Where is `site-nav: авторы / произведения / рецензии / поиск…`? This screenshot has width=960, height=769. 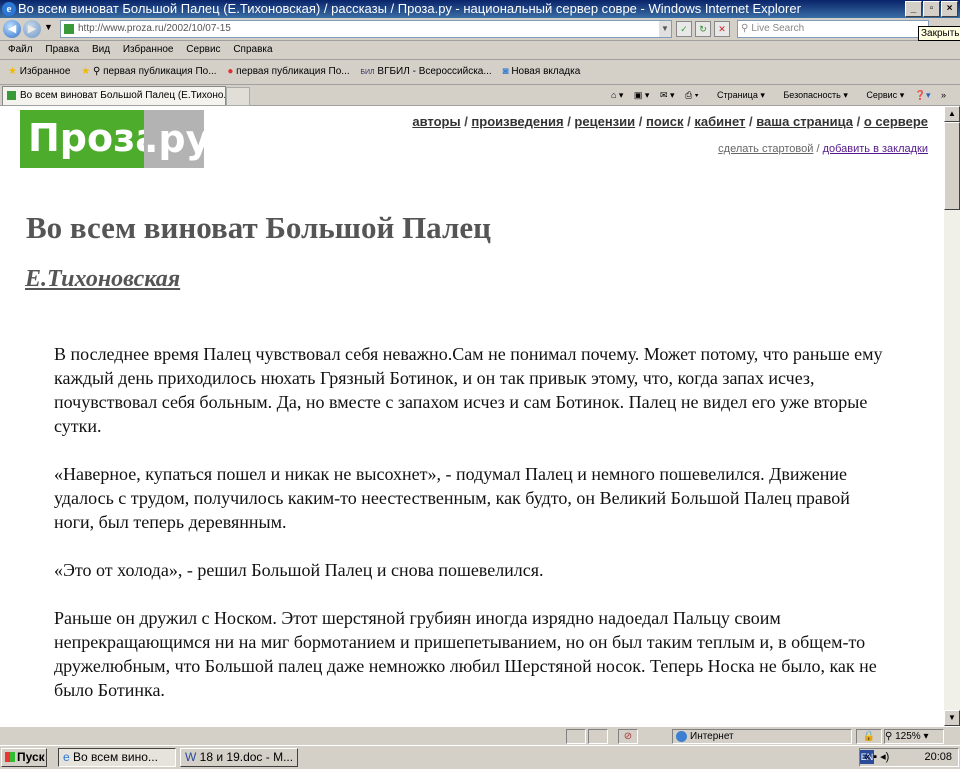 site-nav: авторы / произведения / рецензии / поиск… is located at coordinates (670, 121).